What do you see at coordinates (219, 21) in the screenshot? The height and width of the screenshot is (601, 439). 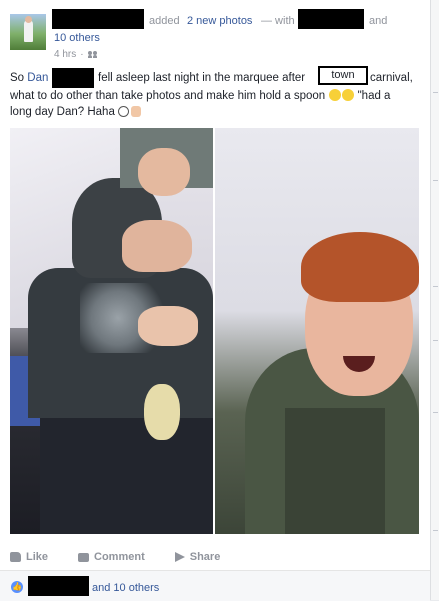 I see `photos-link: 2 new photos` at bounding box center [219, 21].